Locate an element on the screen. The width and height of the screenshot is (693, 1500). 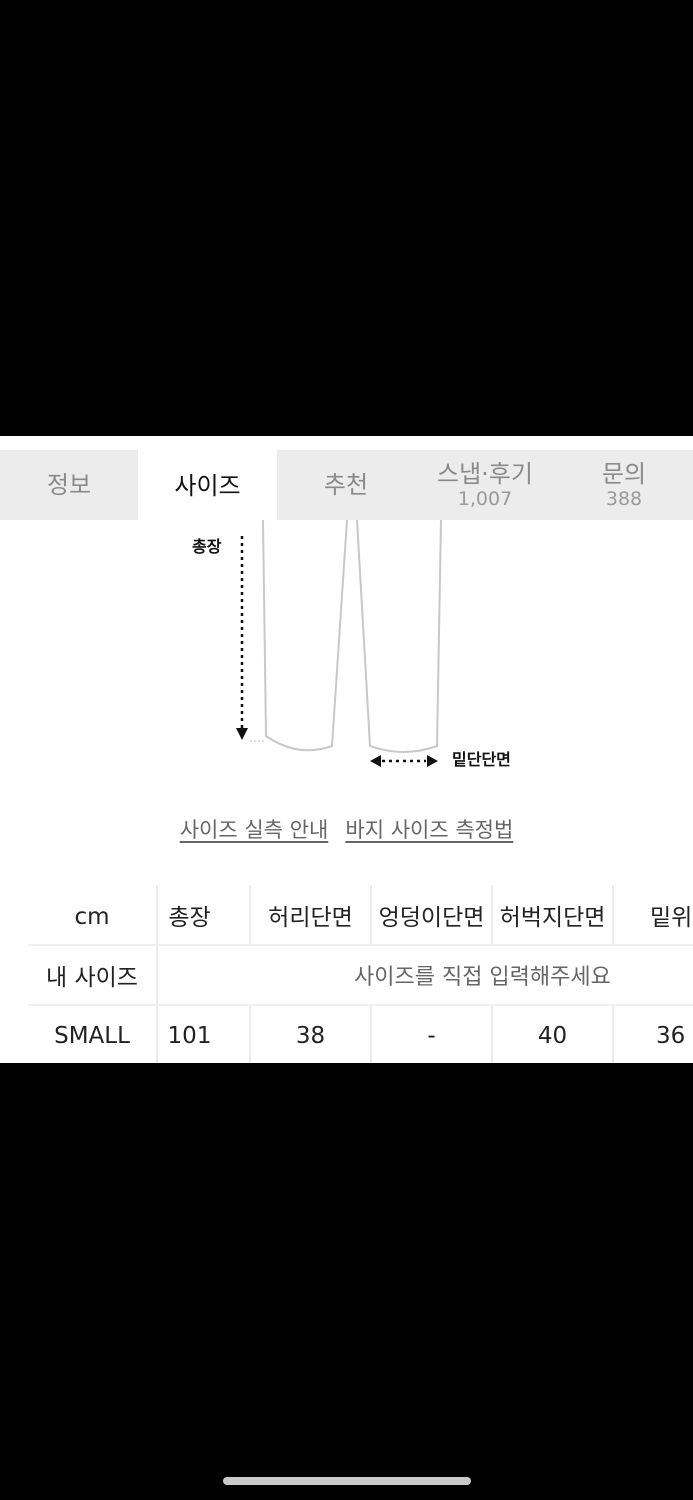
tab-recommend: 추천 is located at coordinates (346, 485).